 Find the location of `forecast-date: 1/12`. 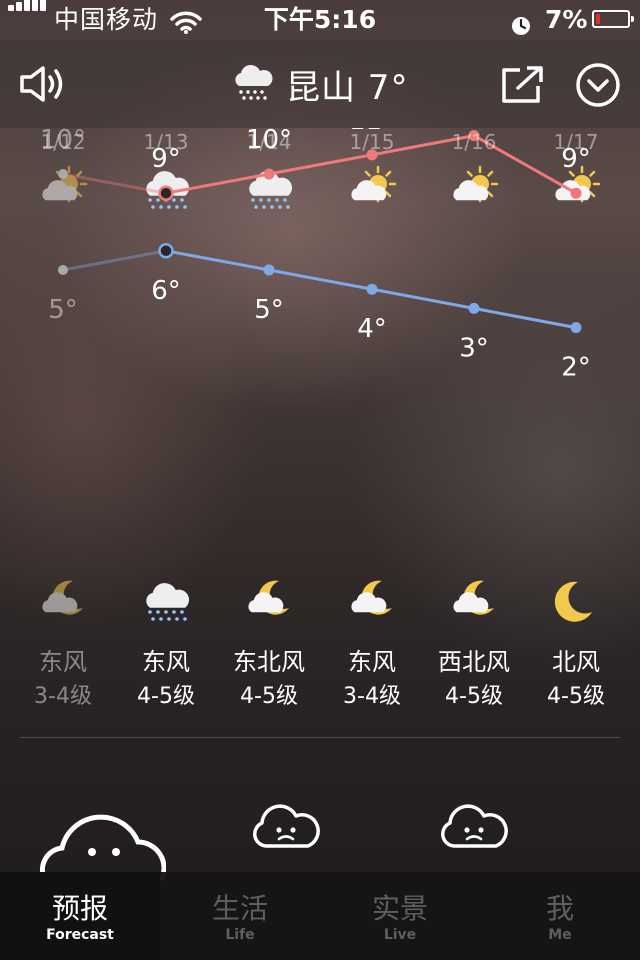

forecast-date: 1/12 is located at coordinates (63, 142).